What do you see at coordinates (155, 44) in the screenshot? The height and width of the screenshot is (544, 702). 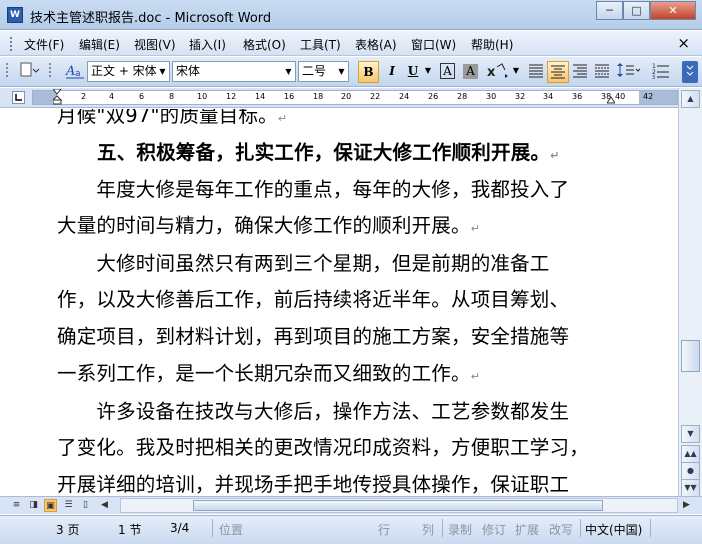 I see `menu-view: 视图(V)` at bounding box center [155, 44].